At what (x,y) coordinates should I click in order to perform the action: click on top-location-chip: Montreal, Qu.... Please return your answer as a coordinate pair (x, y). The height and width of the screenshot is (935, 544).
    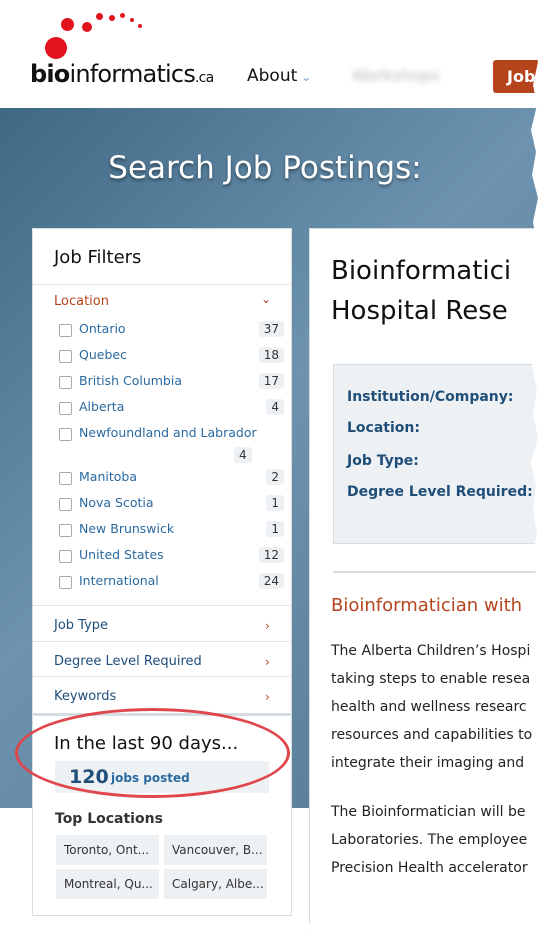
    Looking at the image, I should click on (107, 884).